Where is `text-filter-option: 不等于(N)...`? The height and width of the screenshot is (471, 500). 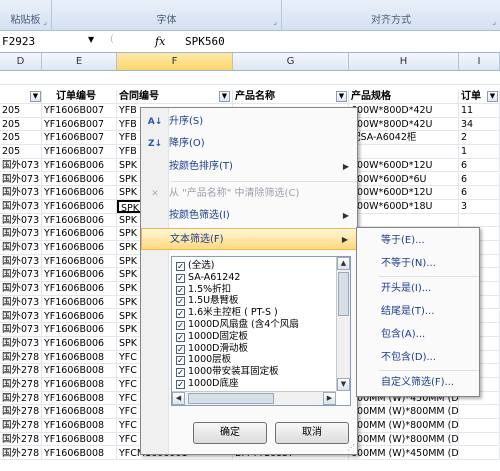
text-filter-option: 不等于(N)... is located at coordinates (418, 264).